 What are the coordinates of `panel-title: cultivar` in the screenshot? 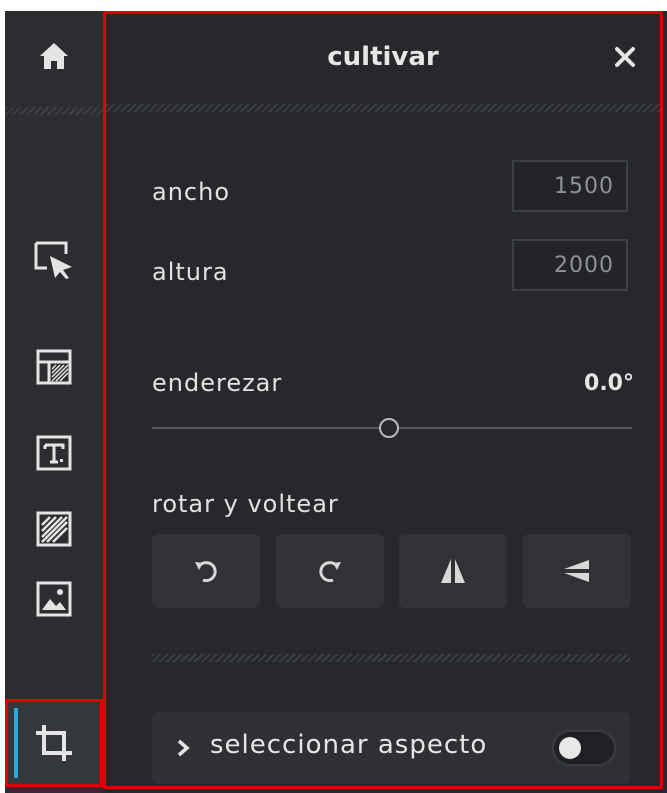 It's located at (383, 57).